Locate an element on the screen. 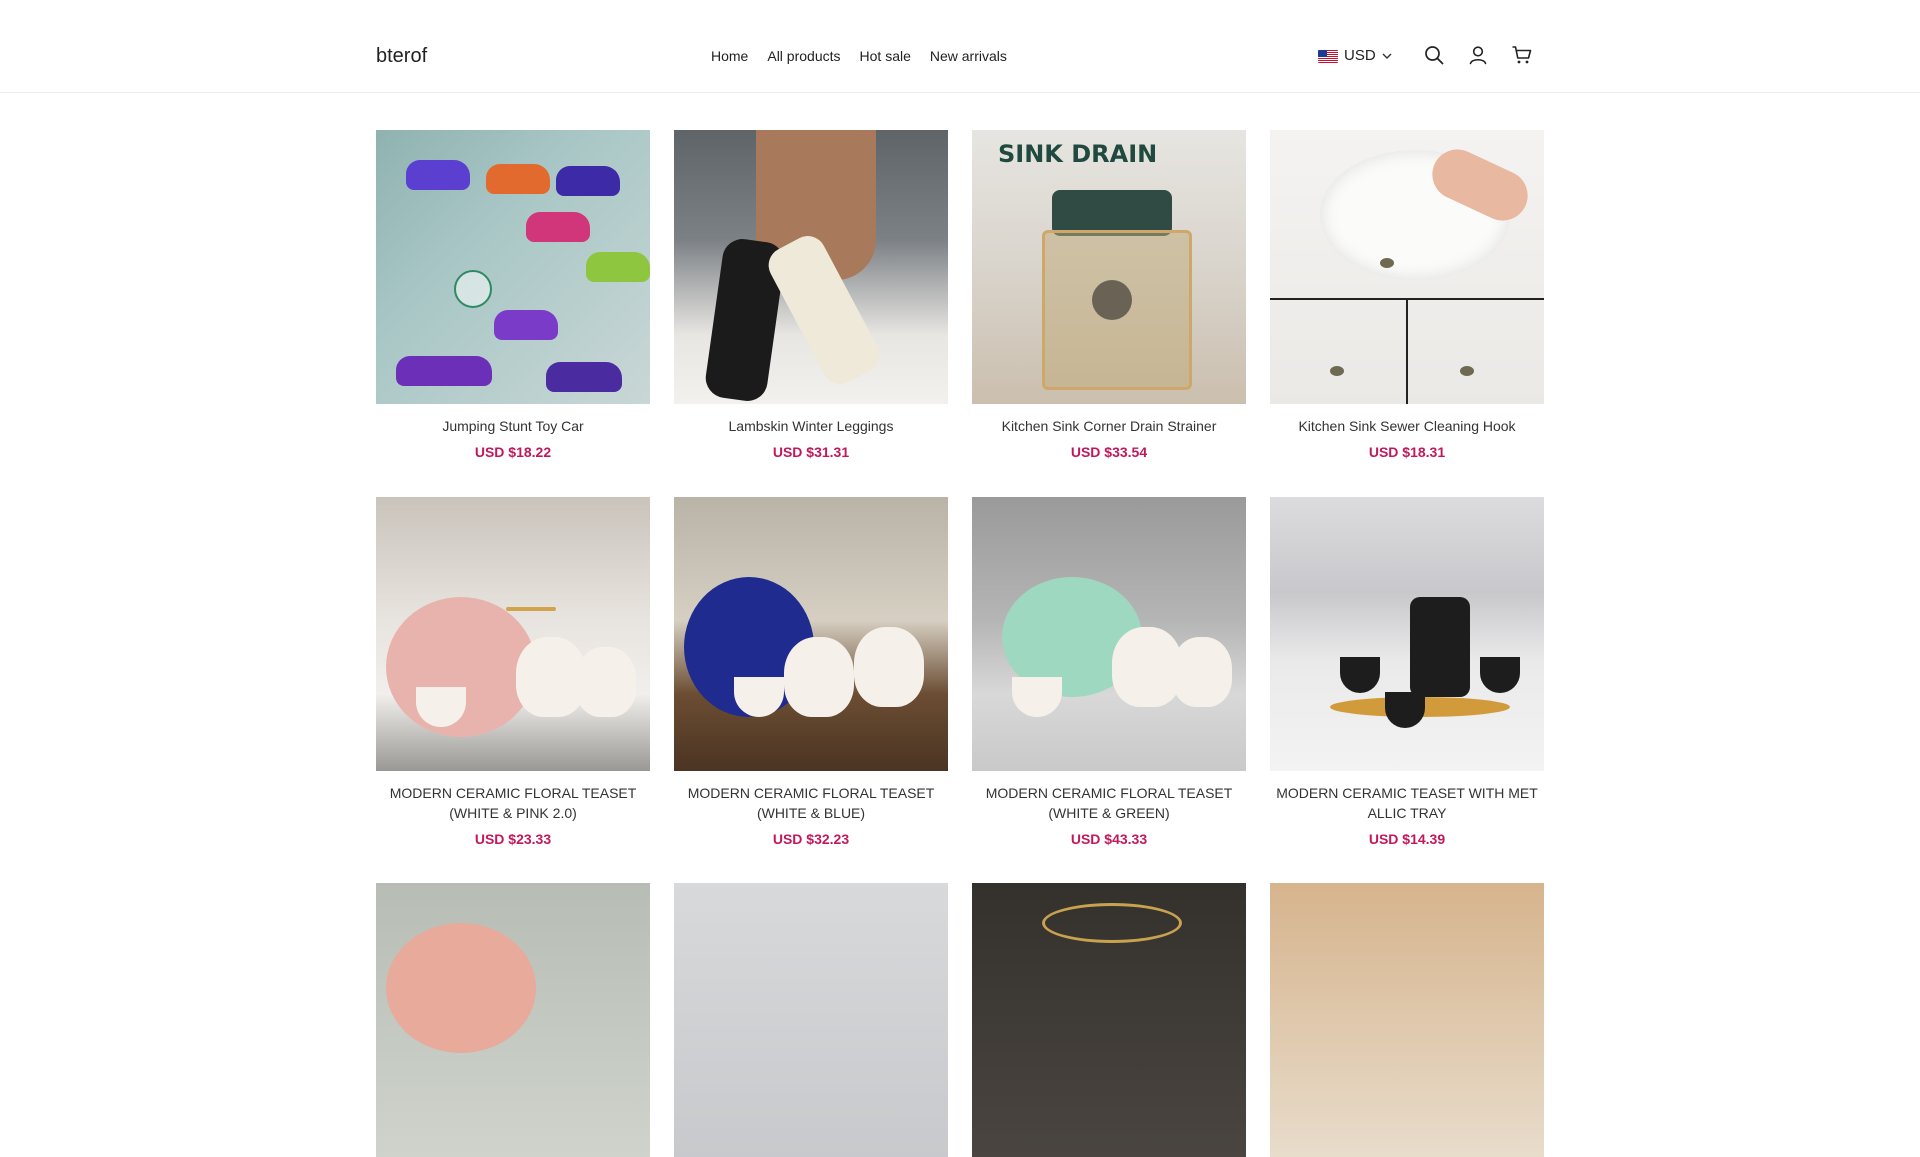 Image resolution: width=1920 pixels, height=1157 pixels. plate-shape is located at coordinates (461, 988).